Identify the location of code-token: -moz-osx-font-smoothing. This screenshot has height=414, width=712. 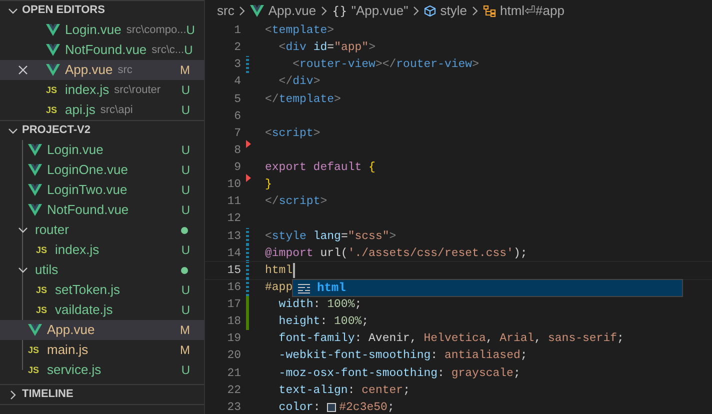
(358, 374).